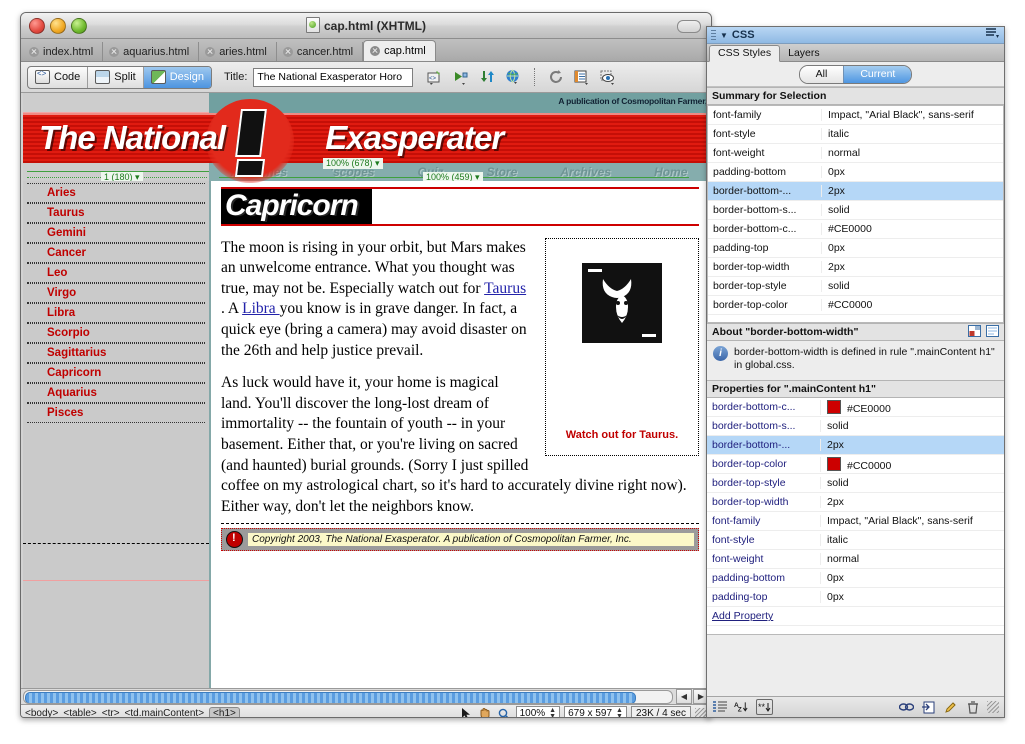  I want to click on property-name: border-top-width, so click(763, 502).